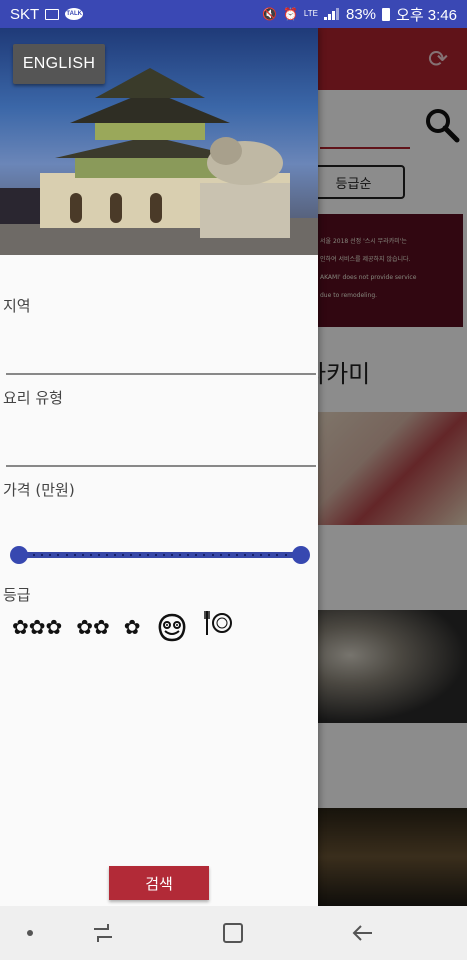 The height and width of the screenshot is (960, 467). Describe the element at coordinates (310, 13) in the screenshot. I see `network-label: LTE` at that location.